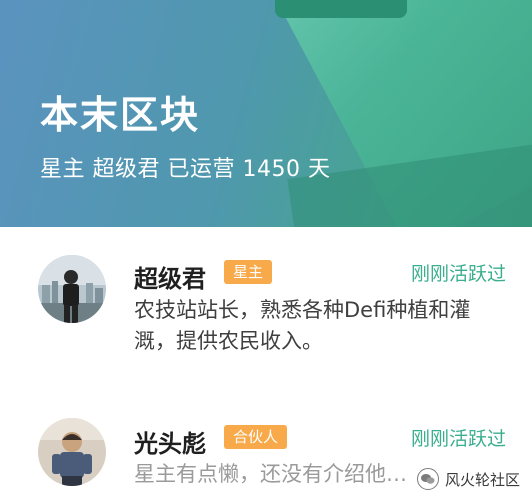  I want to click on planet-title: 本末区块, so click(120, 115).